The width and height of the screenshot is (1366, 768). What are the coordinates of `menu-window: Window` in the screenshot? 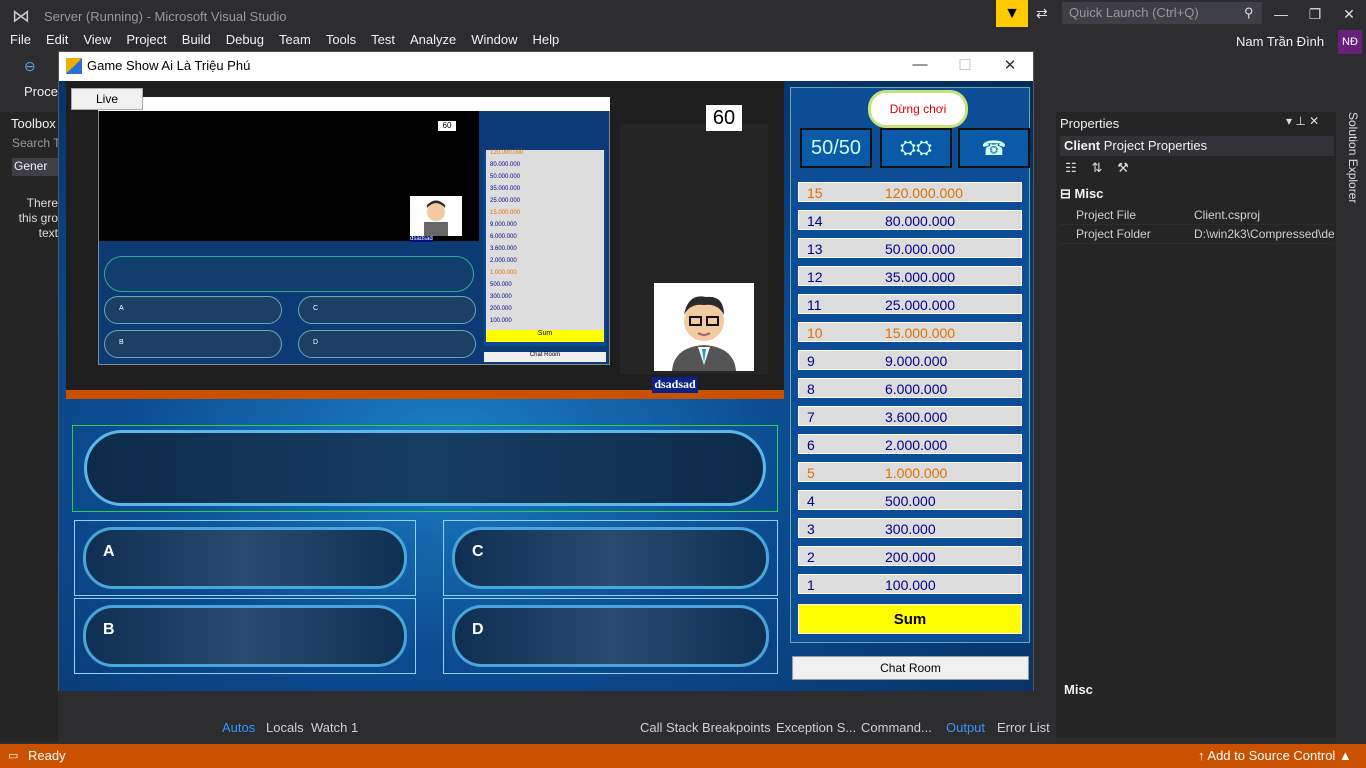 It's located at (494, 39).